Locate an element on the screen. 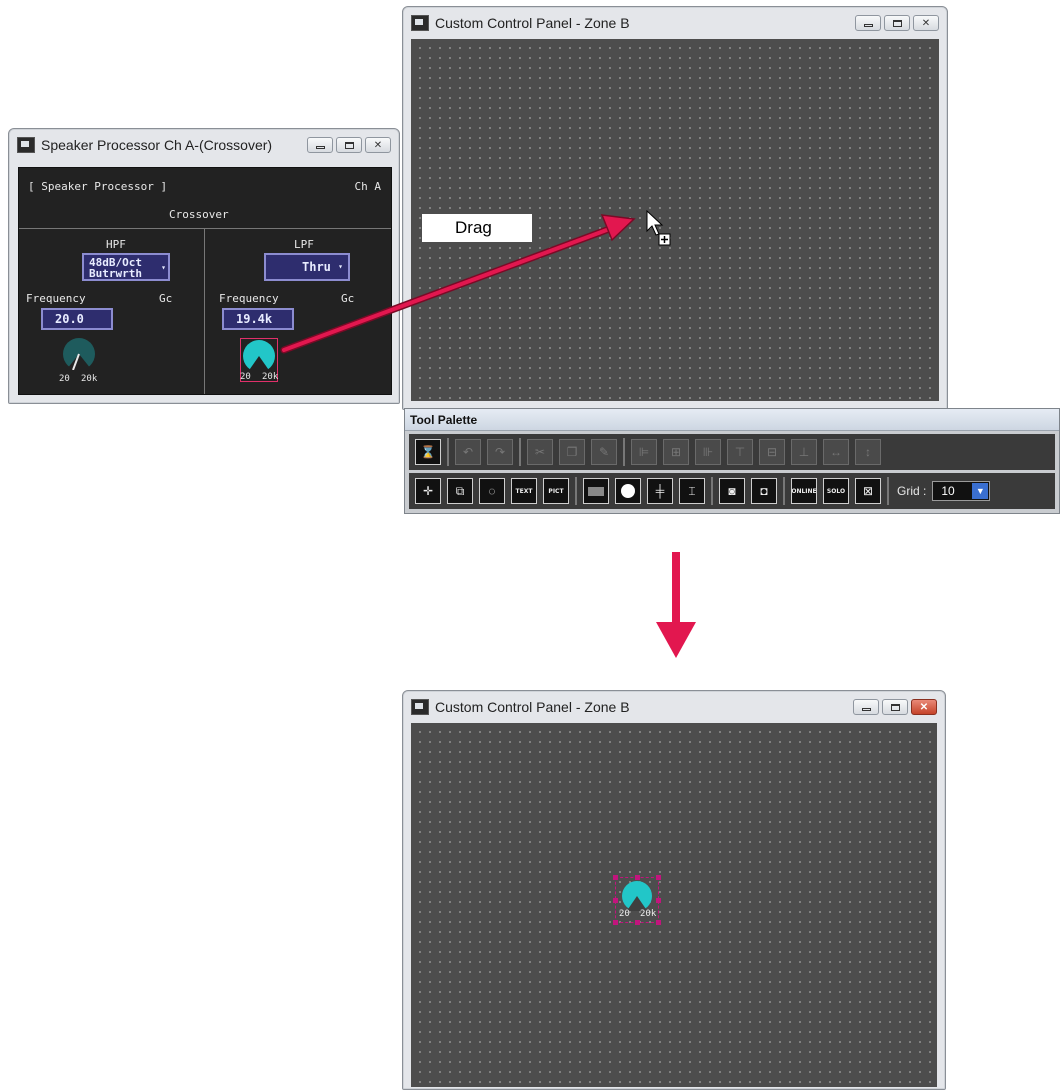 This screenshot has width=1062, height=1090. align-right-icon: ⊪ is located at coordinates (708, 452).